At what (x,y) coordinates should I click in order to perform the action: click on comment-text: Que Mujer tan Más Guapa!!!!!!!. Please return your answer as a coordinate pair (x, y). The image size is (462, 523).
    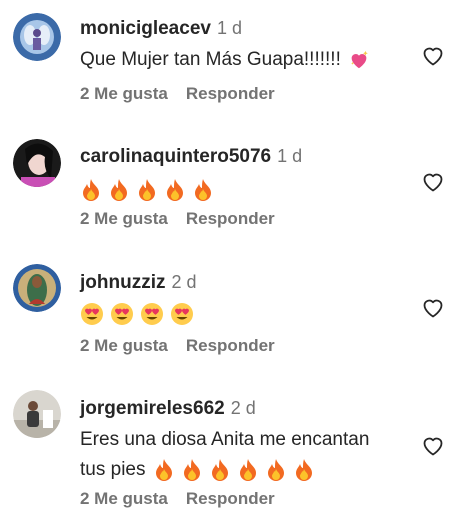
    Looking at the image, I should click on (245, 60).